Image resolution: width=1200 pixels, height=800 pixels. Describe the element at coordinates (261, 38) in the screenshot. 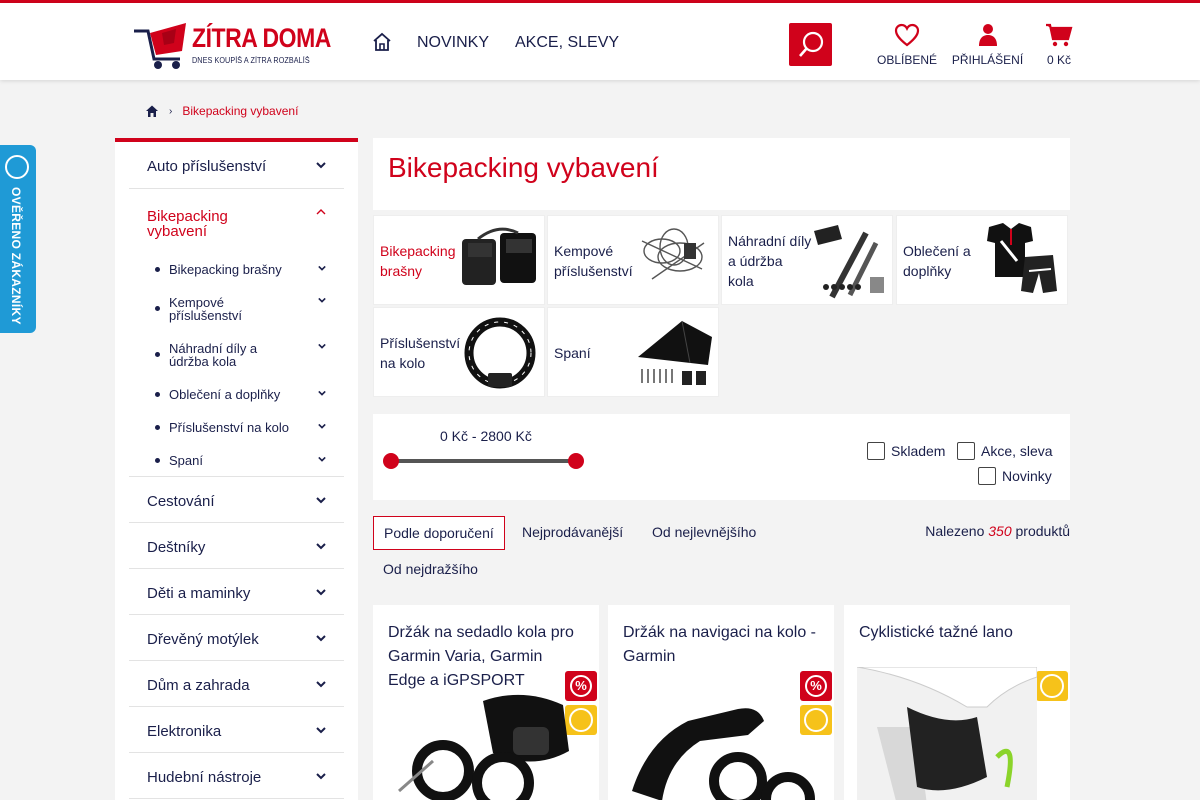

I see `logo-text: ZÍTRA DOMA` at that location.